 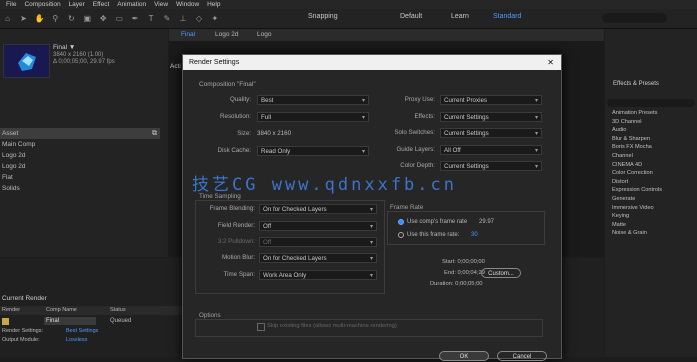 What do you see at coordinates (651, 122) in the screenshot?
I see `list-item: 3D Channel` at bounding box center [651, 122].